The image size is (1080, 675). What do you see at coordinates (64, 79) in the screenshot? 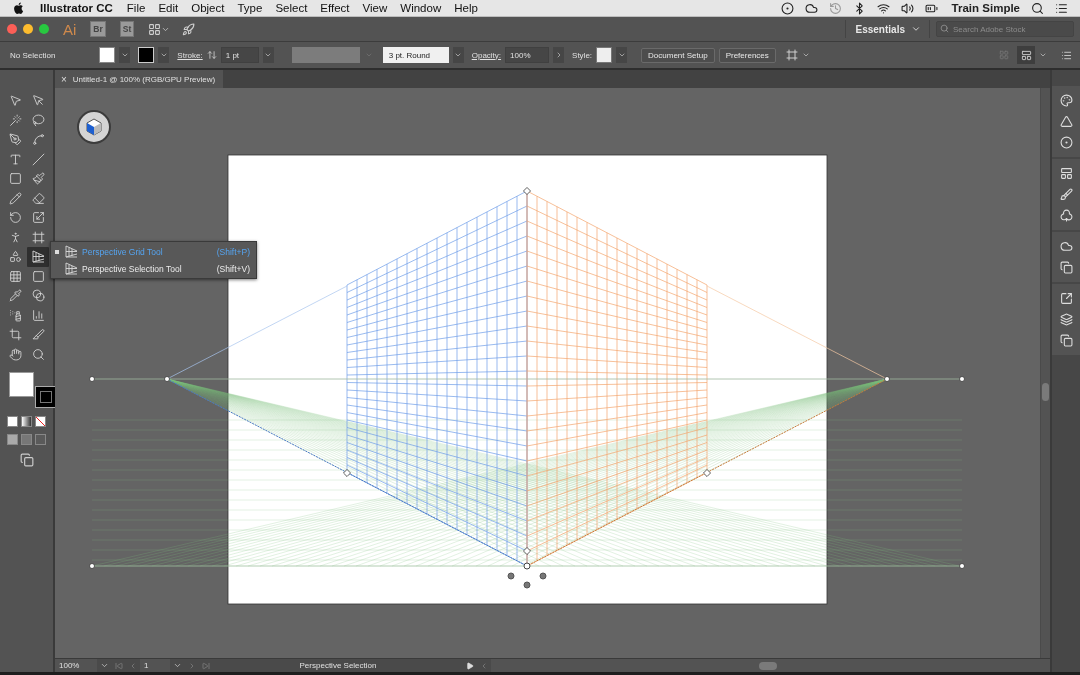
I see `close-tab-button: ×` at bounding box center [64, 79].